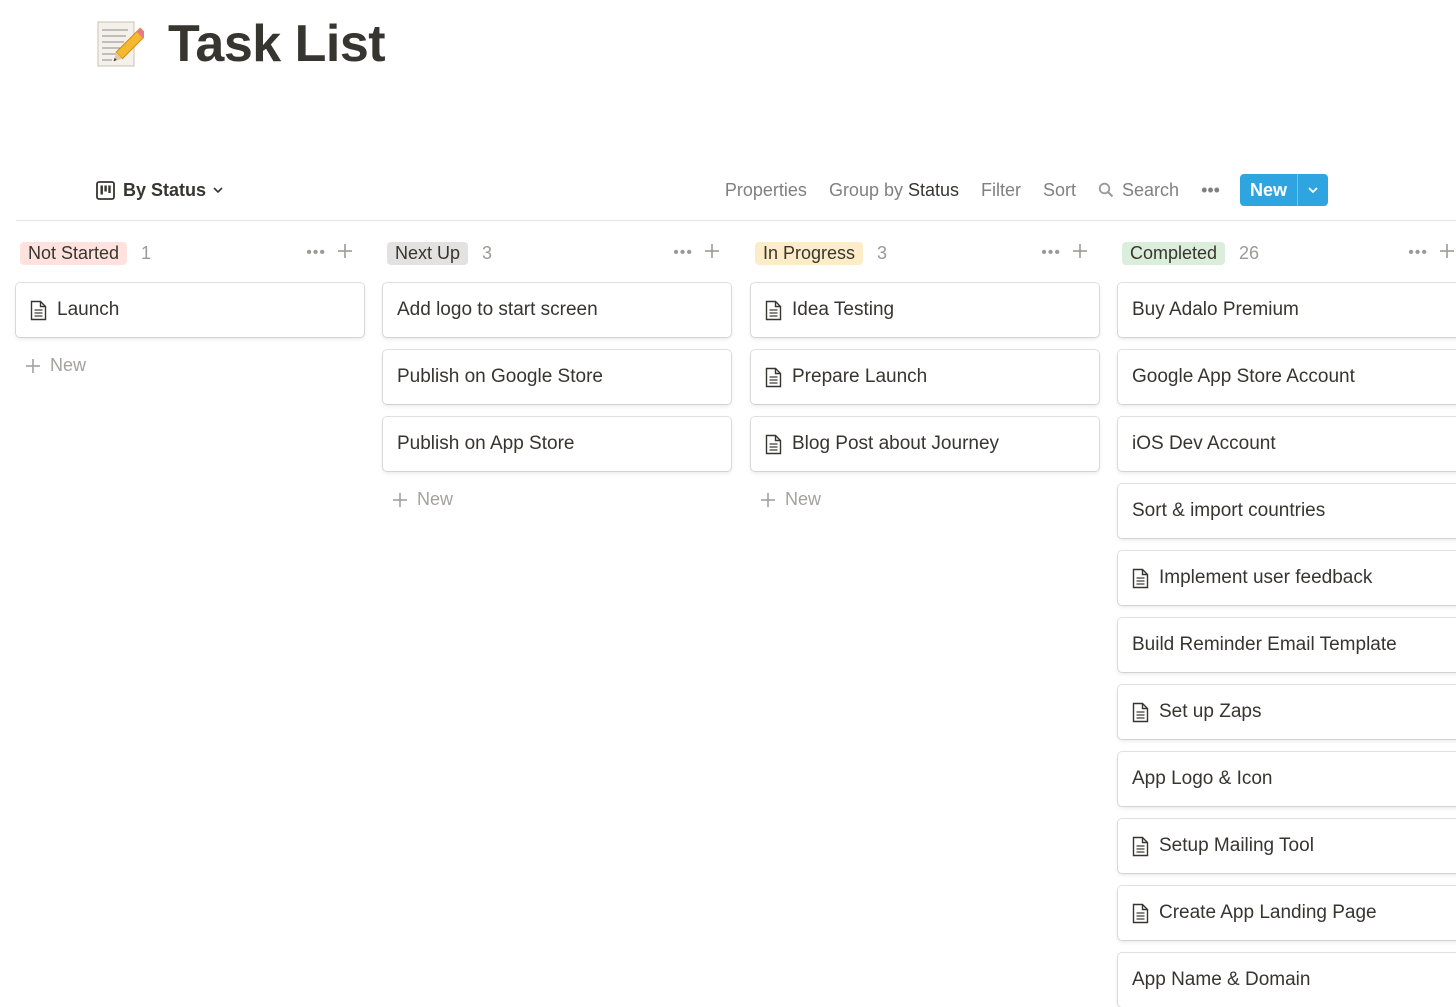 Image resolution: width=1456 pixels, height=1007 pixels. Describe the element at coordinates (497, 309) in the screenshot. I see `task-card-title: Add logo to start screen` at that location.